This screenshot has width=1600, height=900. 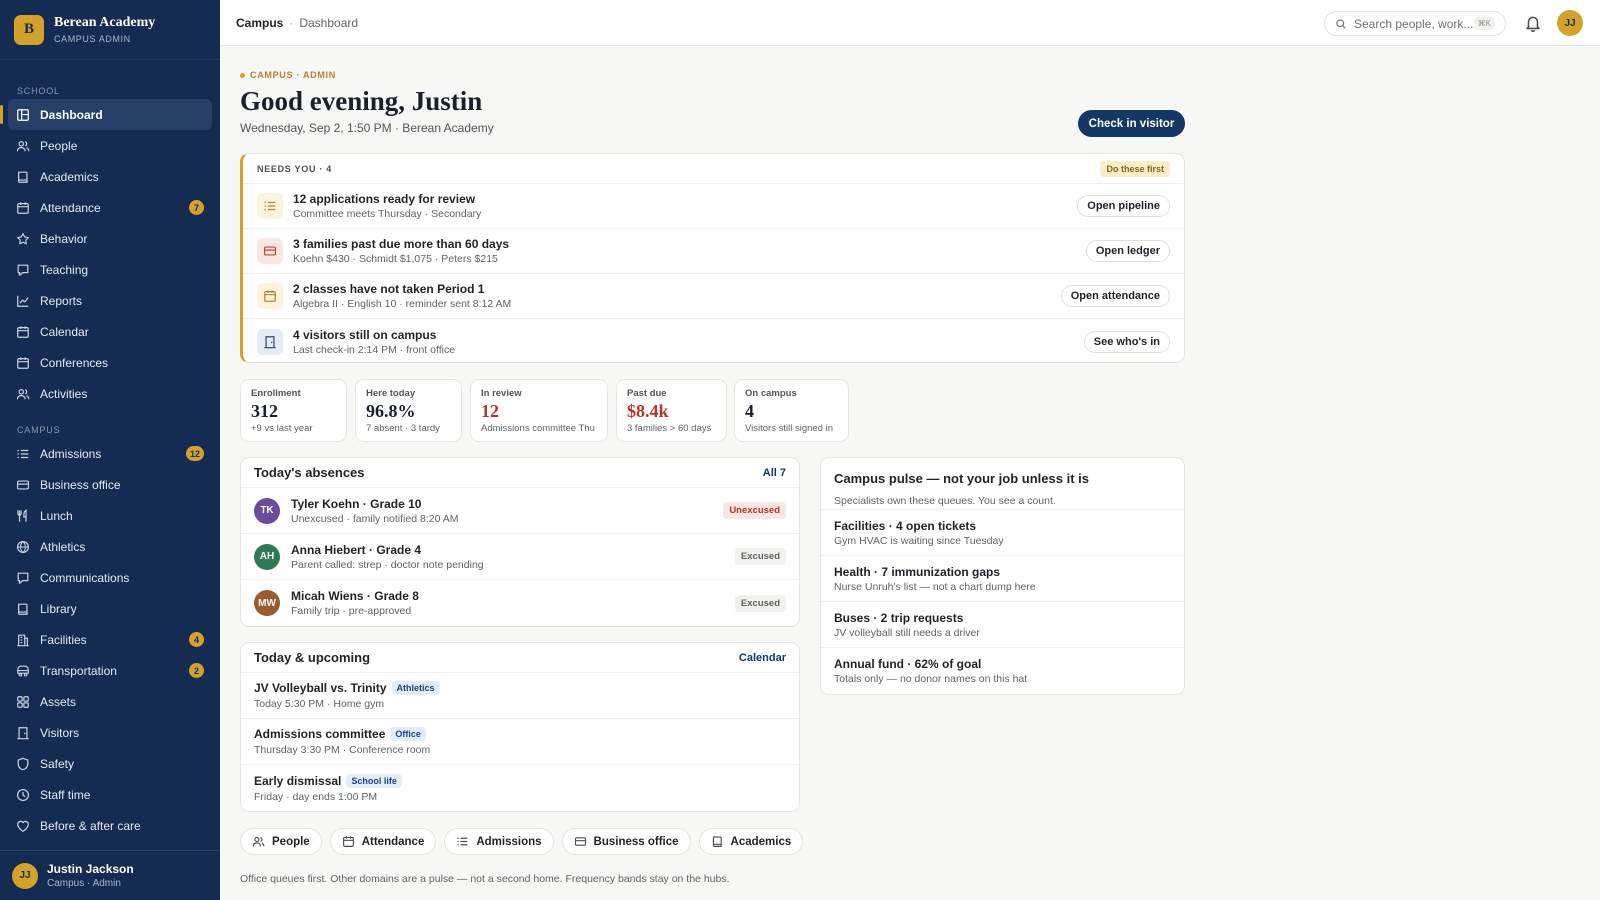 What do you see at coordinates (110, 577) in the screenshot?
I see `sidebar-item-communications: Communications` at bounding box center [110, 577].